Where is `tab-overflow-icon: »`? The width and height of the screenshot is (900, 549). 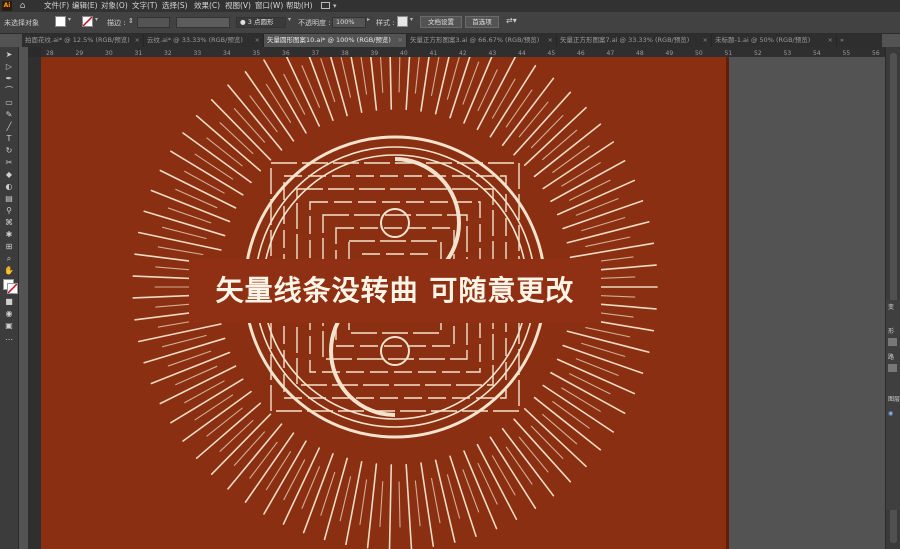 tab-overflow-icon: » is located at coordinates (859, 40).